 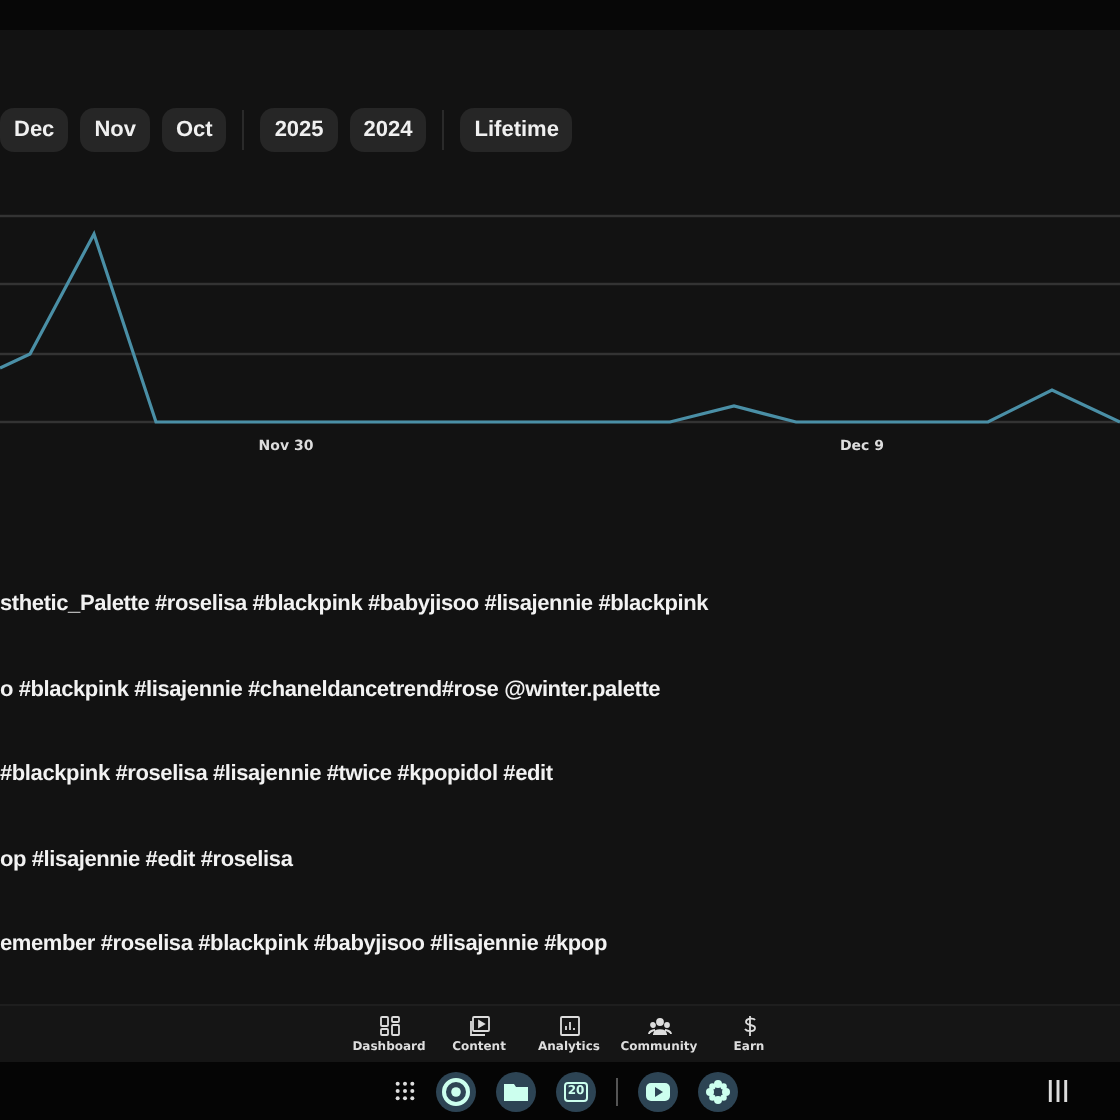 What do you see at coordinates (718, 1091) in the screenshot?
I see `flower-icon` at bounding box center [718, 1091].